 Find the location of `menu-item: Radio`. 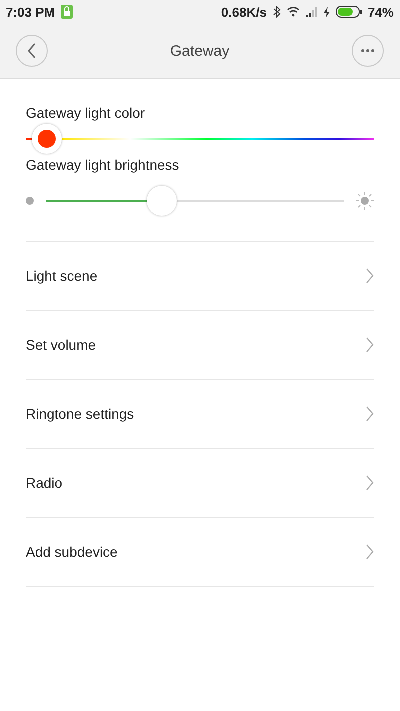

menu-item: Radio is located at coordinates (200, 483).